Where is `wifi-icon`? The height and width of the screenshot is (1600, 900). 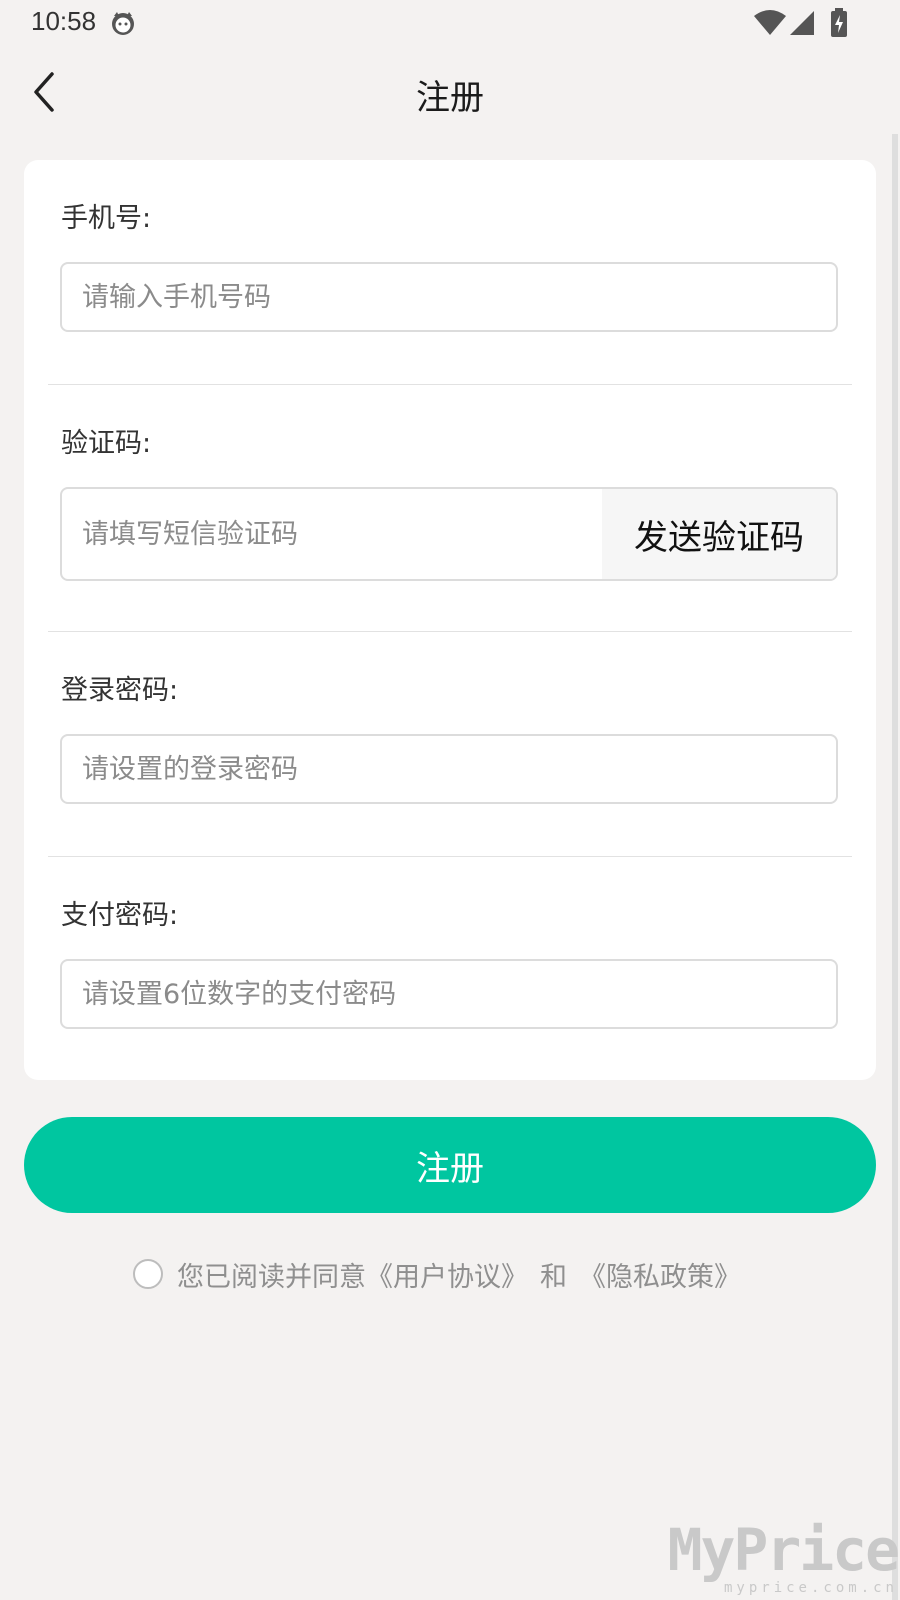
wifi-icon is located at coordinates (770, 22).